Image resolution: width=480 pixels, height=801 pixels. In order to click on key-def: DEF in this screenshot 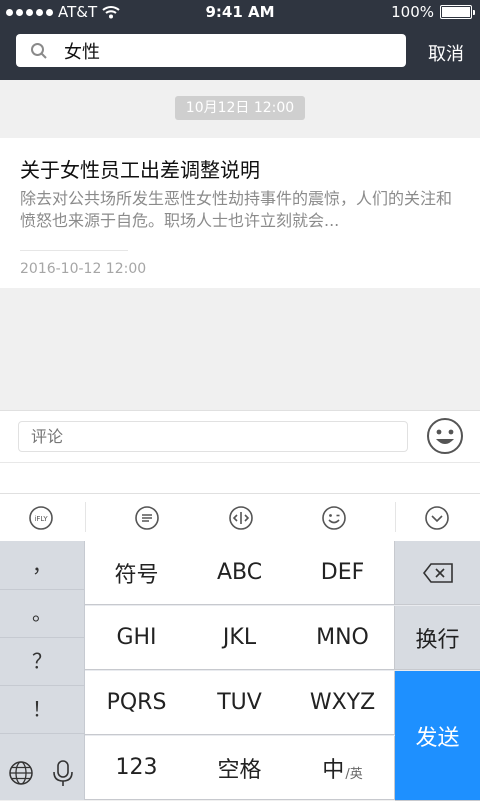, I will do `click(343, 573)`.